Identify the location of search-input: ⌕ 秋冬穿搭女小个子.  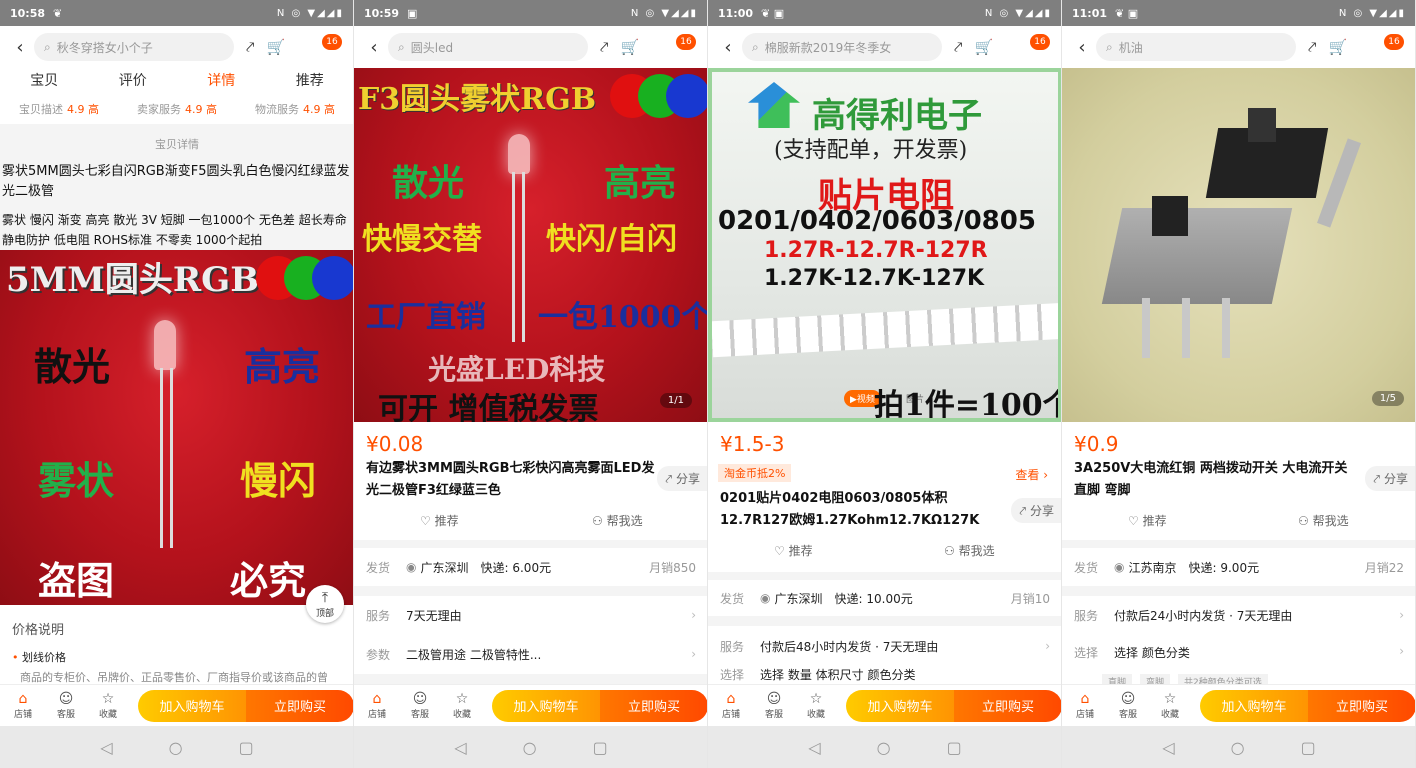
(134, 47).